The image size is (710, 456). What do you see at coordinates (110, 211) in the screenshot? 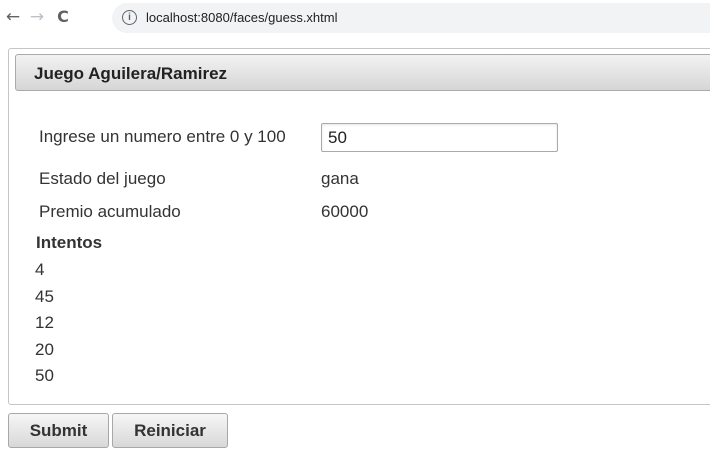
I see `prize-label: Premio acumulado` at bounding box center [110, 211].